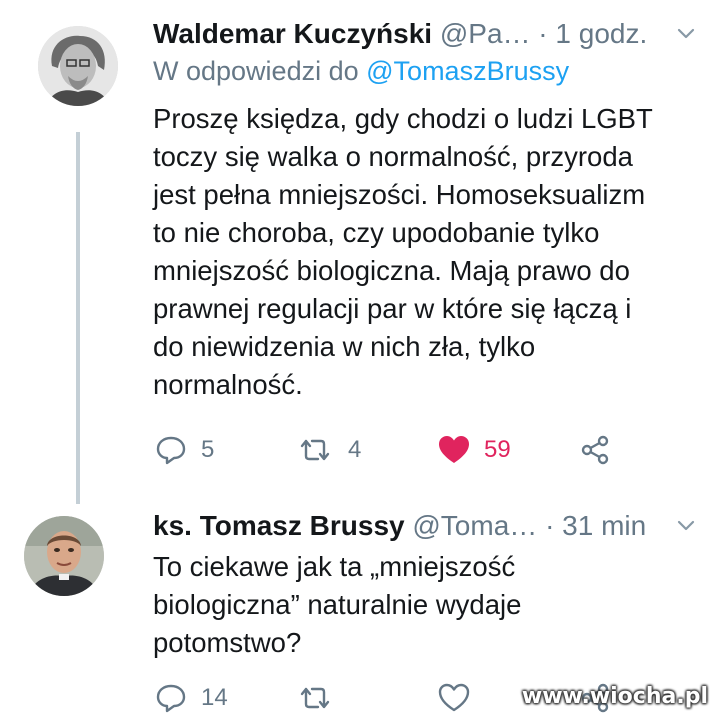 Image resolution: width=720 pixels, height=725 pixels. I want to click on tweet-text-line: biologiczna” naturalnie wydaje, so click(337, 604).